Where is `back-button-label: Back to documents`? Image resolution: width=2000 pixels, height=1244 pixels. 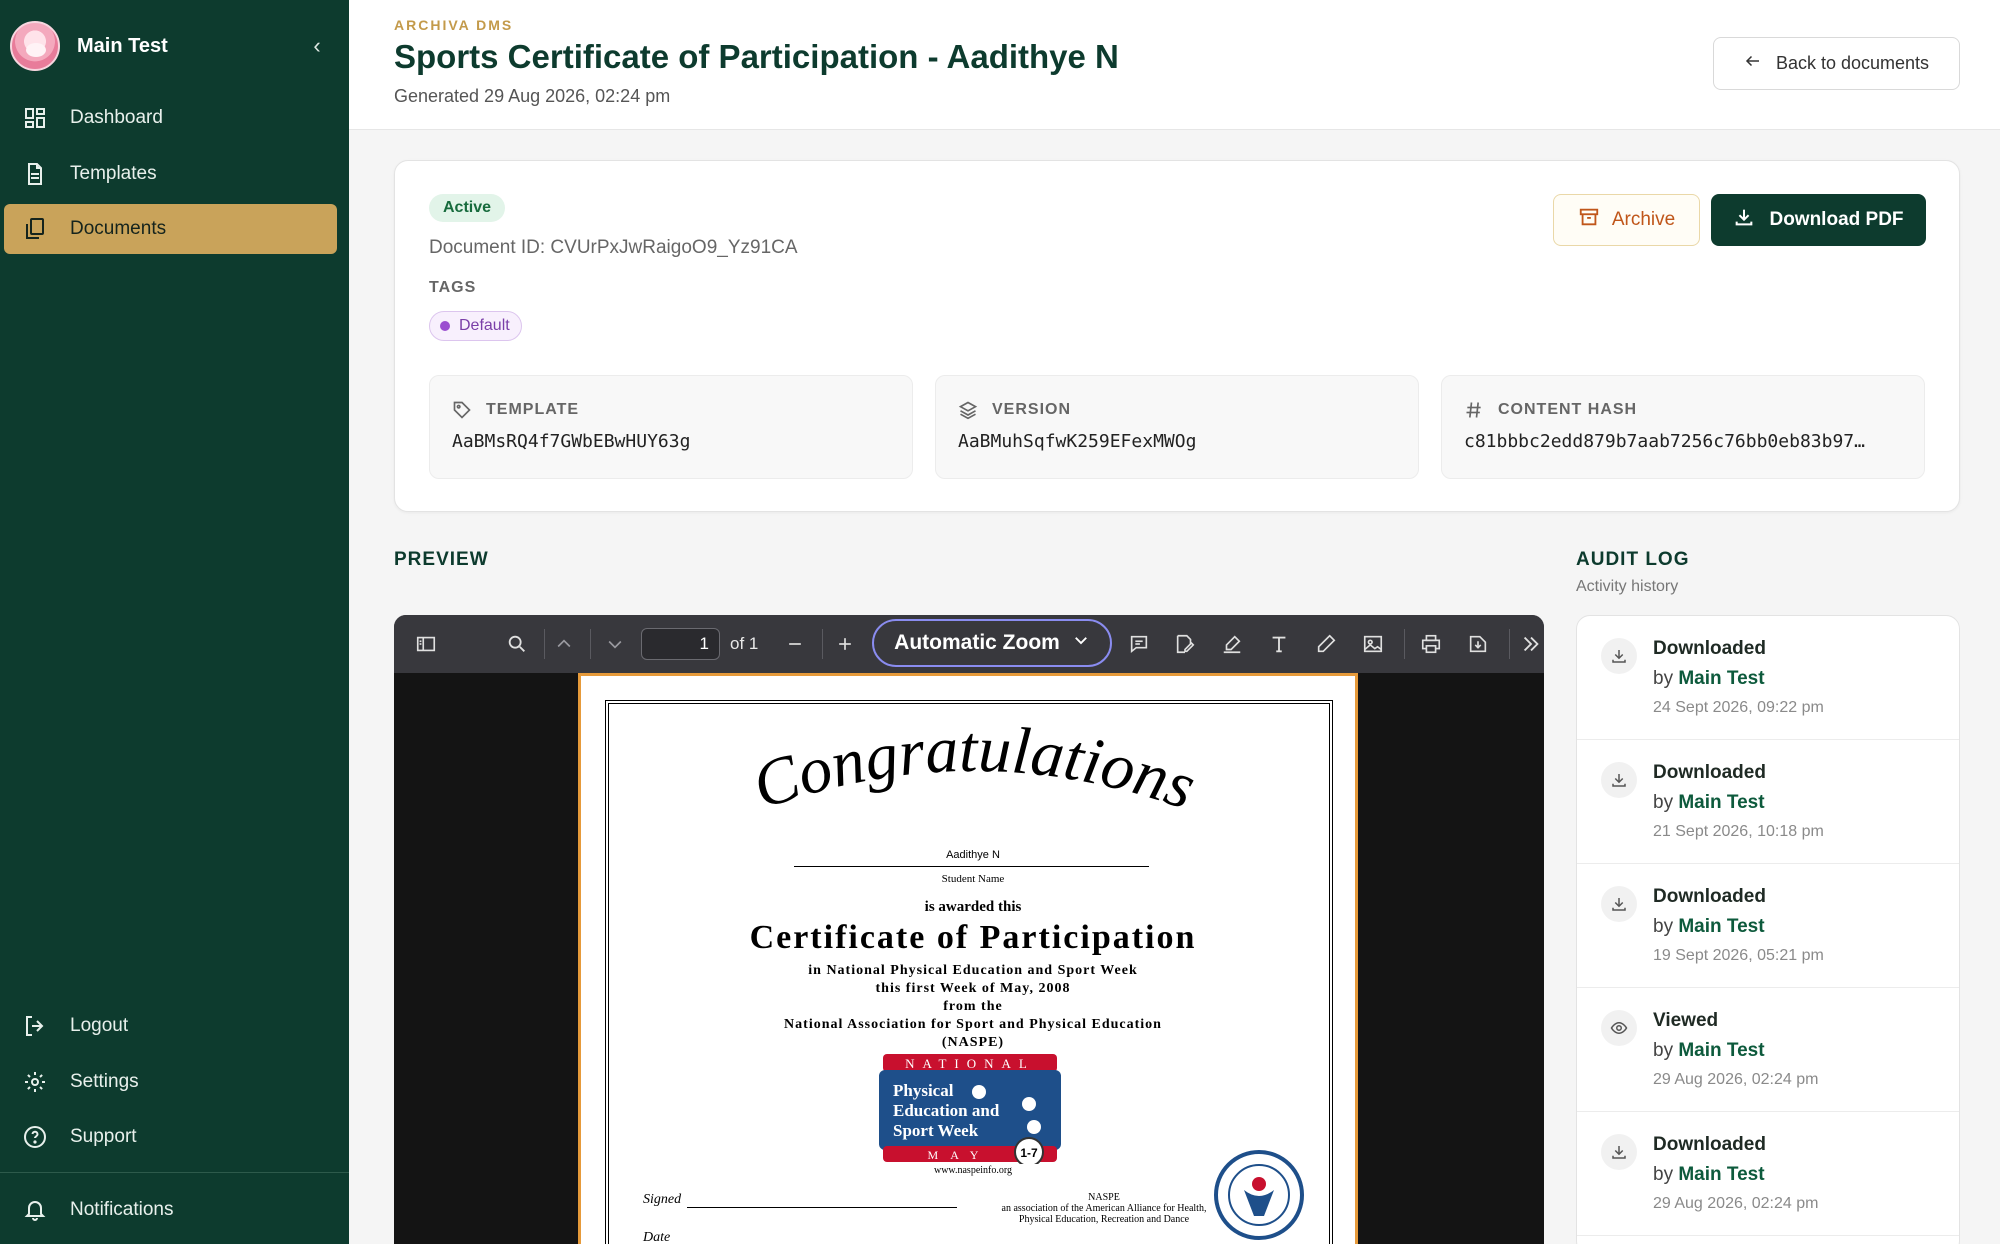
back-button-label: Back to documents is located at coordinates (1852, 63).